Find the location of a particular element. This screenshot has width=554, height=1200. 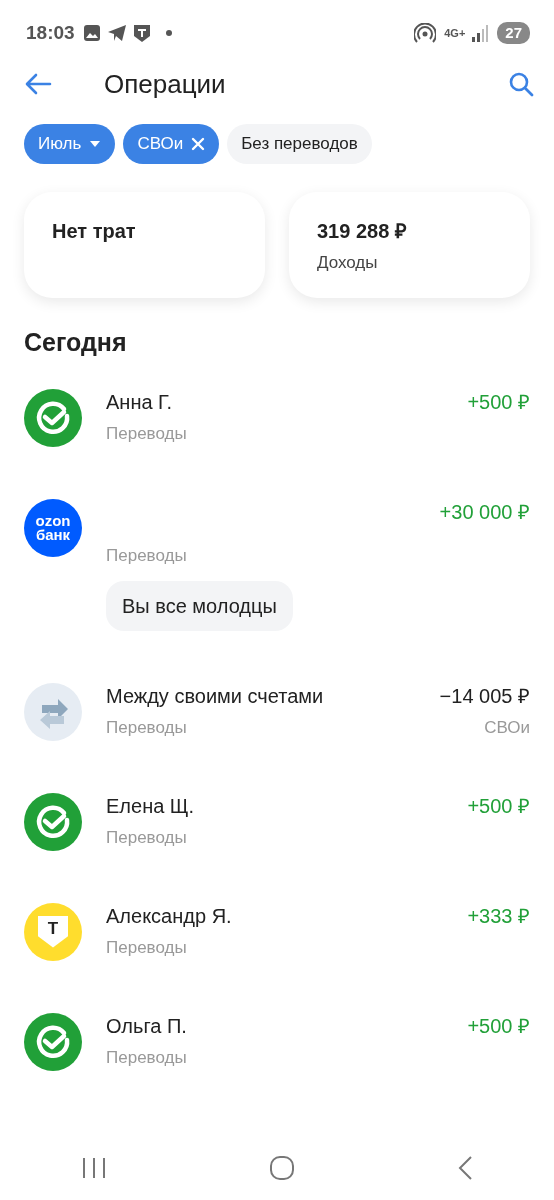

summary-card: Нет трат is located at coordinates (144, 244).